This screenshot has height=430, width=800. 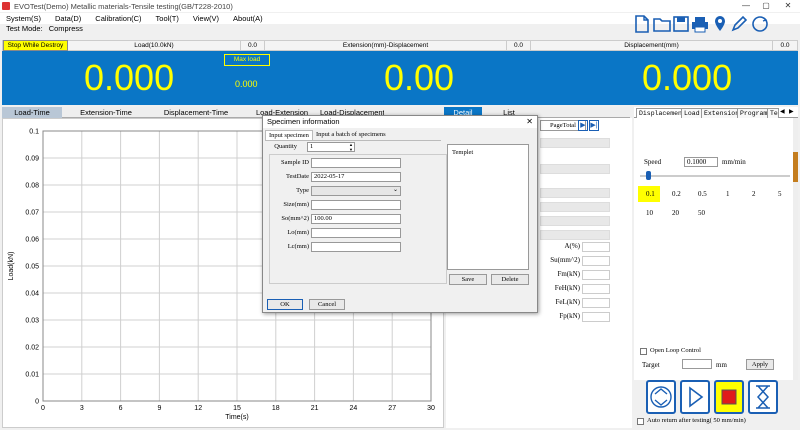 I want to click on tab-extension-time: Extension-Time, so click(x=106, y=112).